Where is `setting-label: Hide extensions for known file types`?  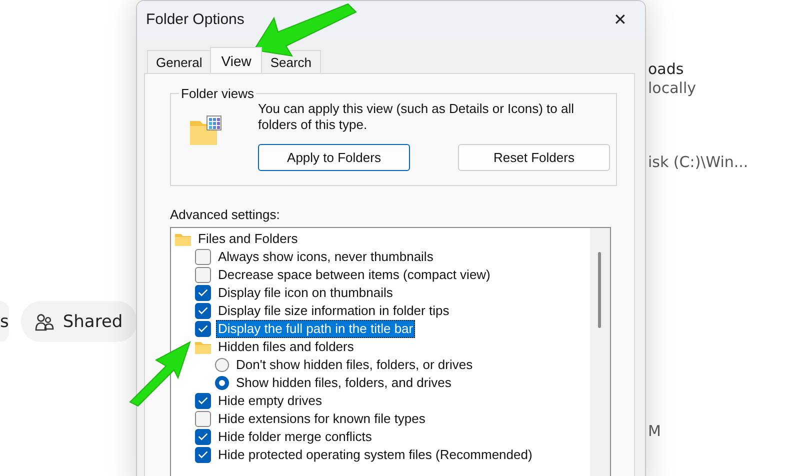
setting-label: Hide extensions for known file types is located at coordinates (322, 419).